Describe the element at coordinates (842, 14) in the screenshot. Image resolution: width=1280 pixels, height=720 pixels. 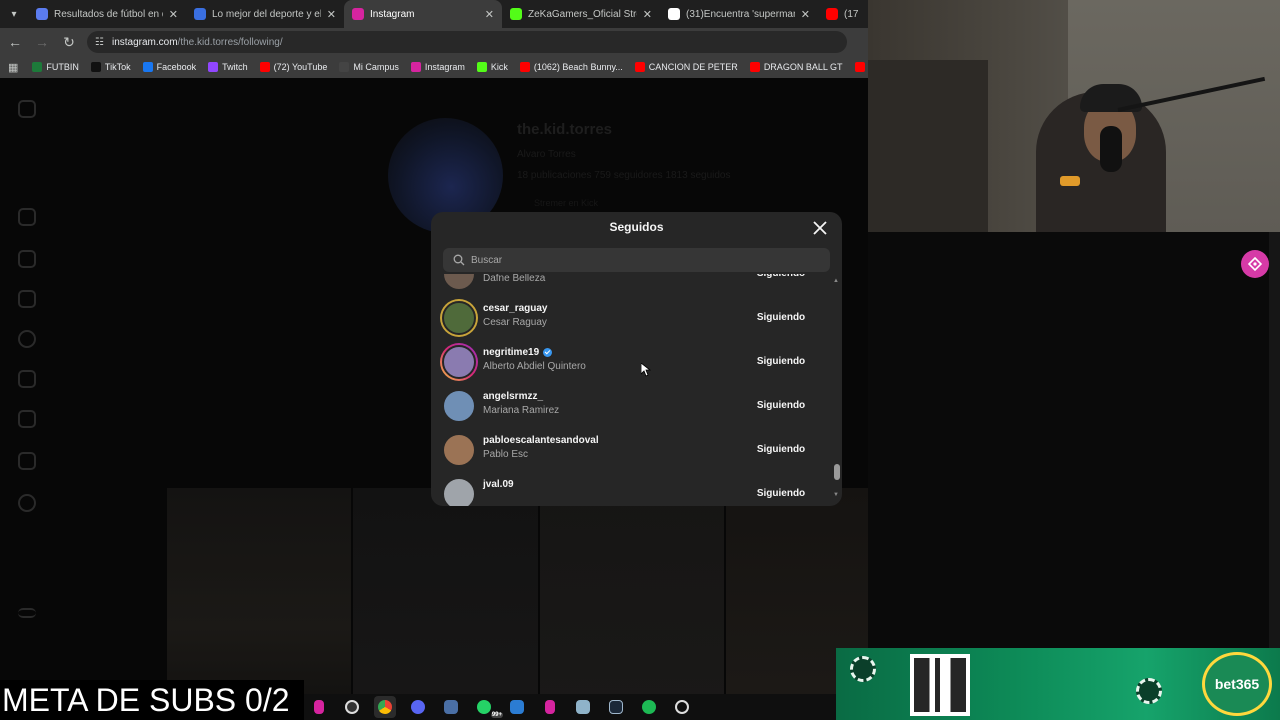
I see `tab-5: (1741) C` at that location.